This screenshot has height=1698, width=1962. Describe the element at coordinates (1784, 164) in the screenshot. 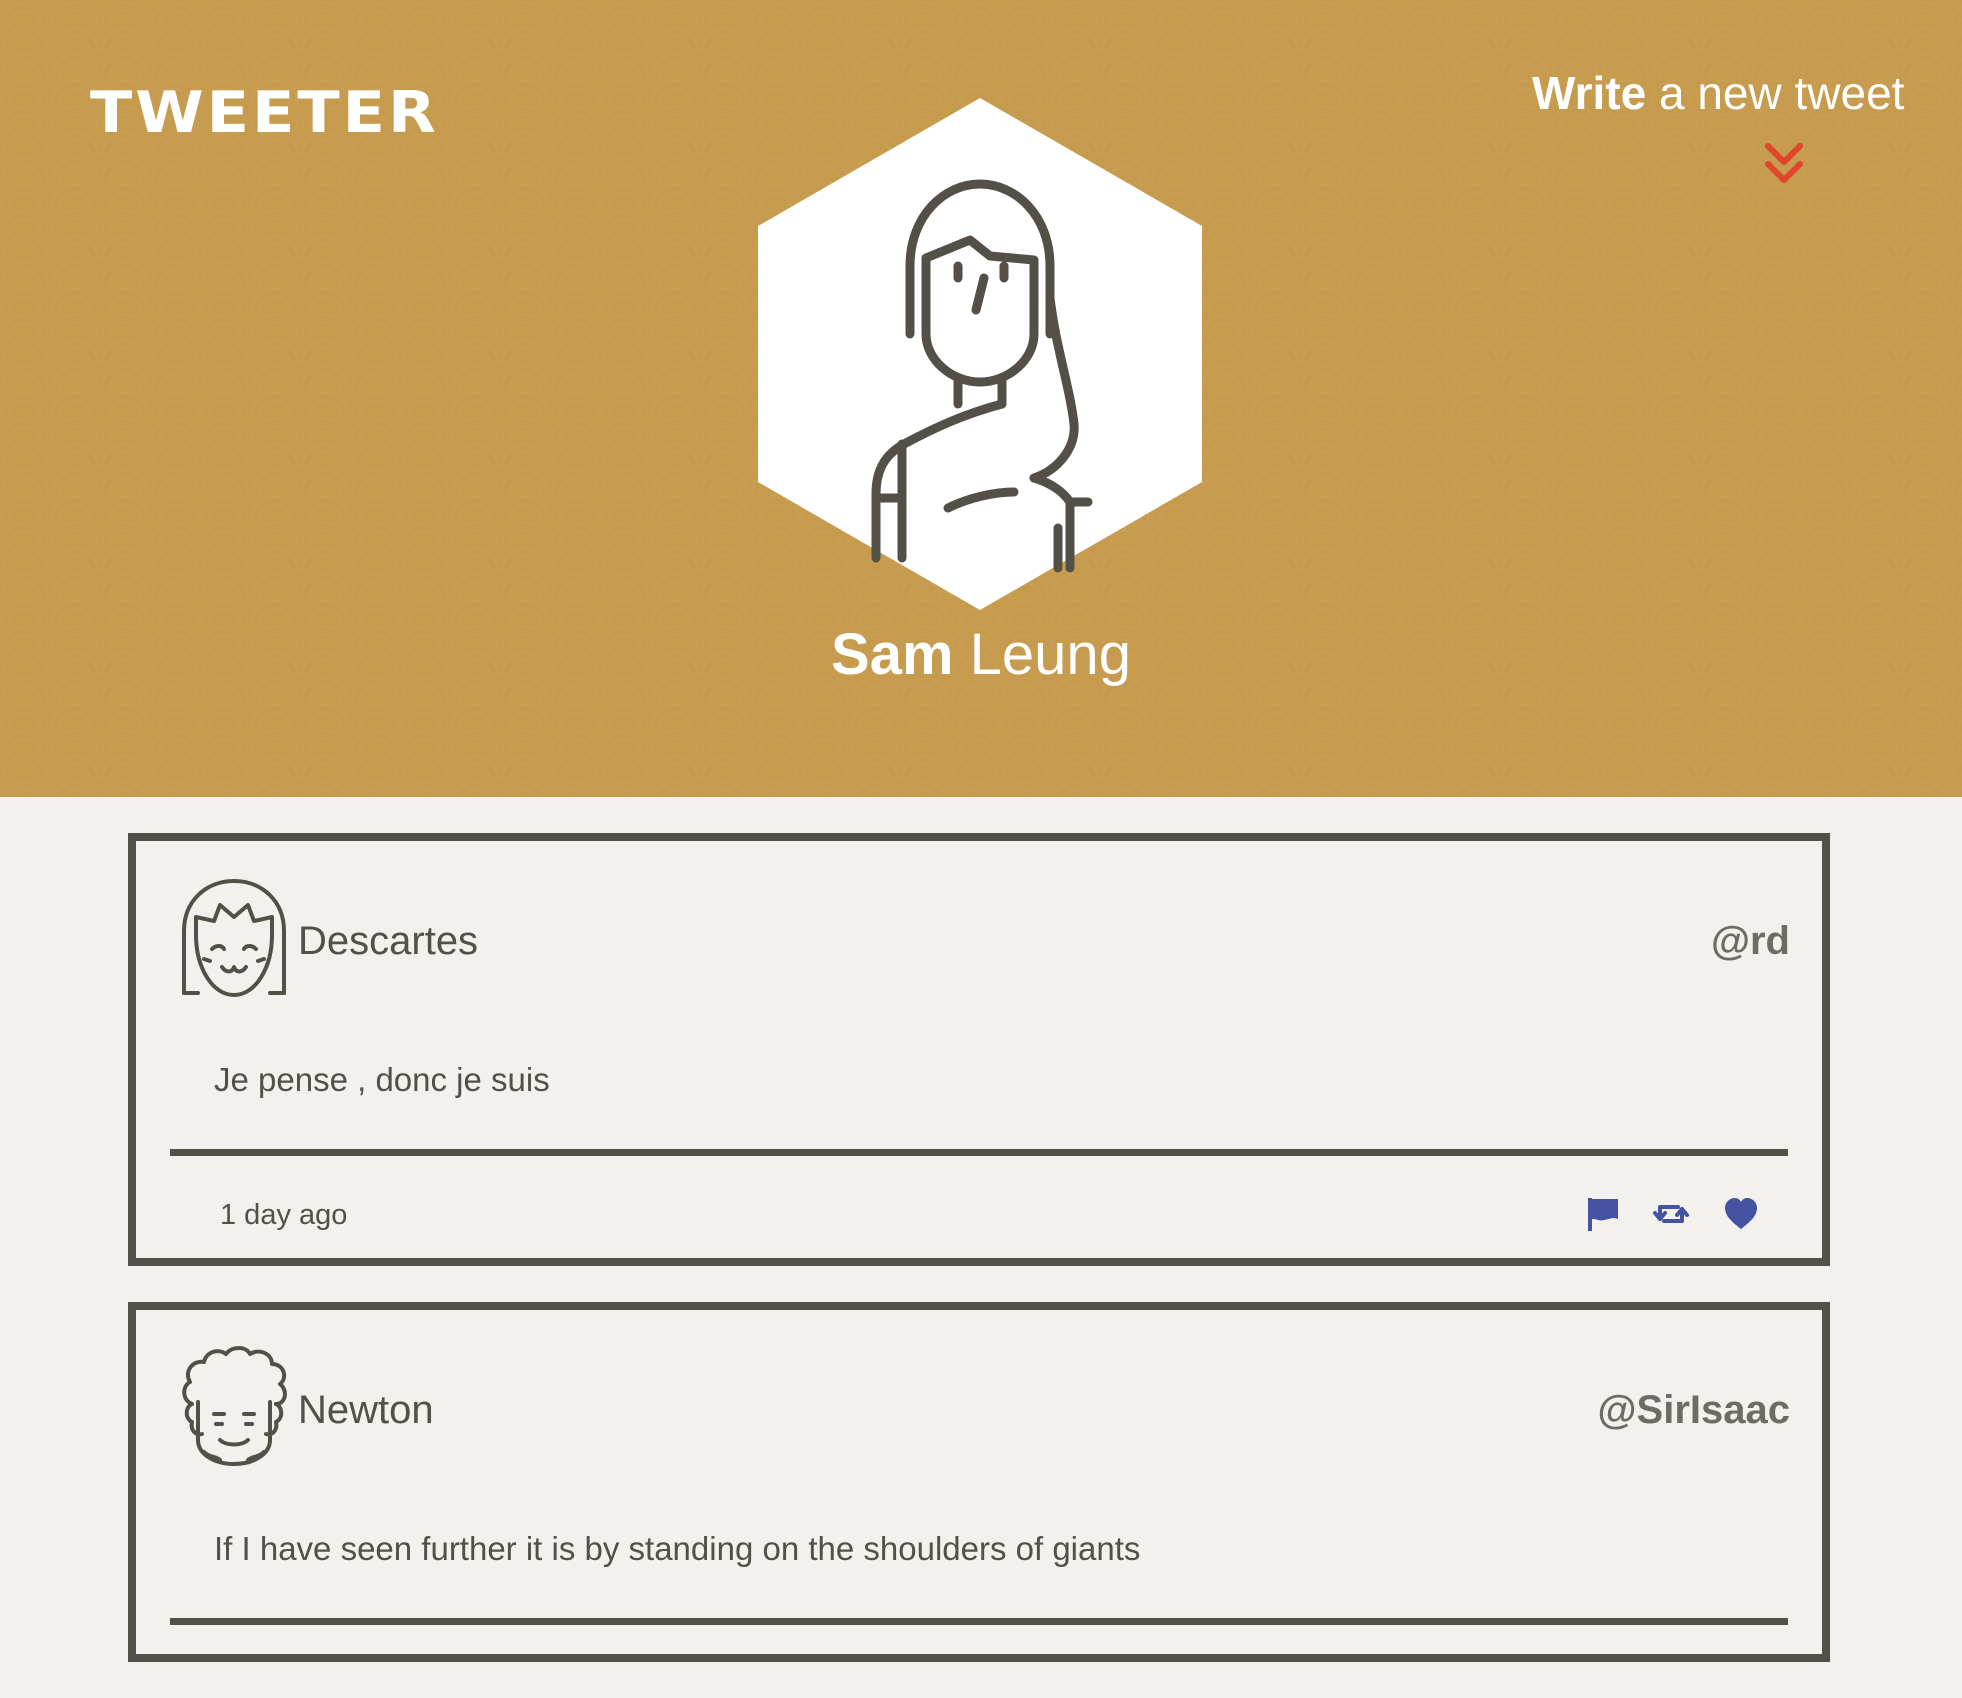

I see `double-chevron-down-icon` at that location.